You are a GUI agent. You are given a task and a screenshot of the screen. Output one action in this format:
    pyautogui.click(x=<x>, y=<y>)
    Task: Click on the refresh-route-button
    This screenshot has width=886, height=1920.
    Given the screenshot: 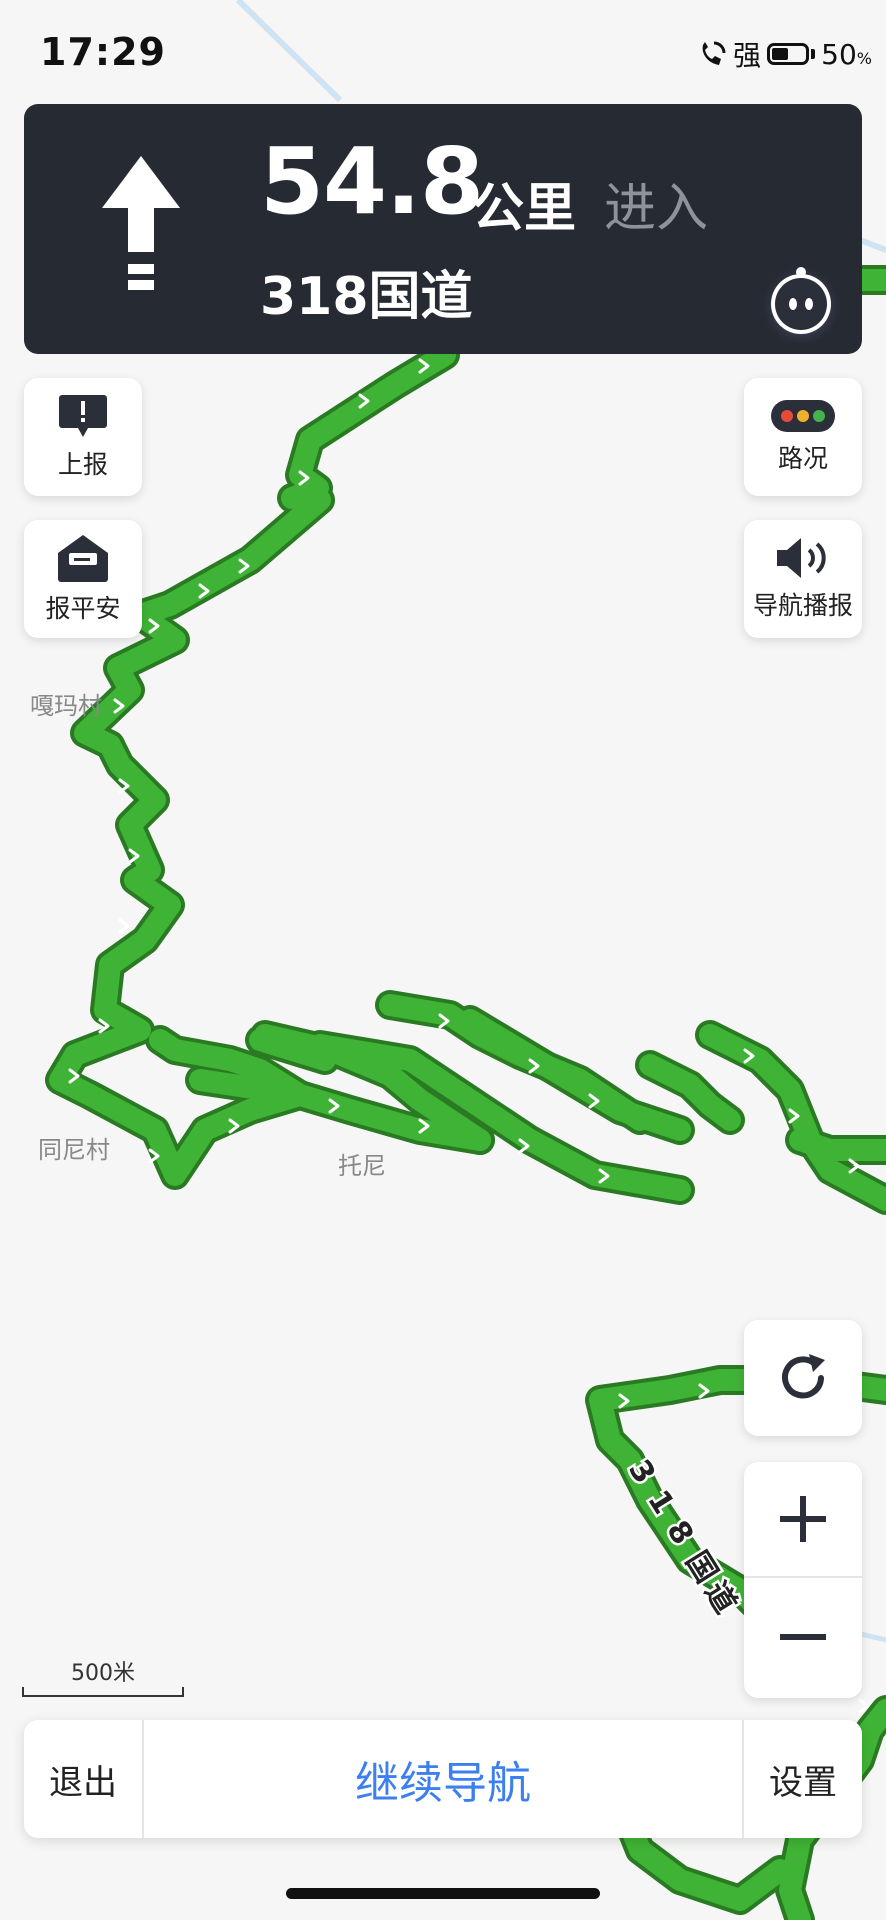 What is the action you would take?
    pyautogui.click(x=803, y=1378)
    